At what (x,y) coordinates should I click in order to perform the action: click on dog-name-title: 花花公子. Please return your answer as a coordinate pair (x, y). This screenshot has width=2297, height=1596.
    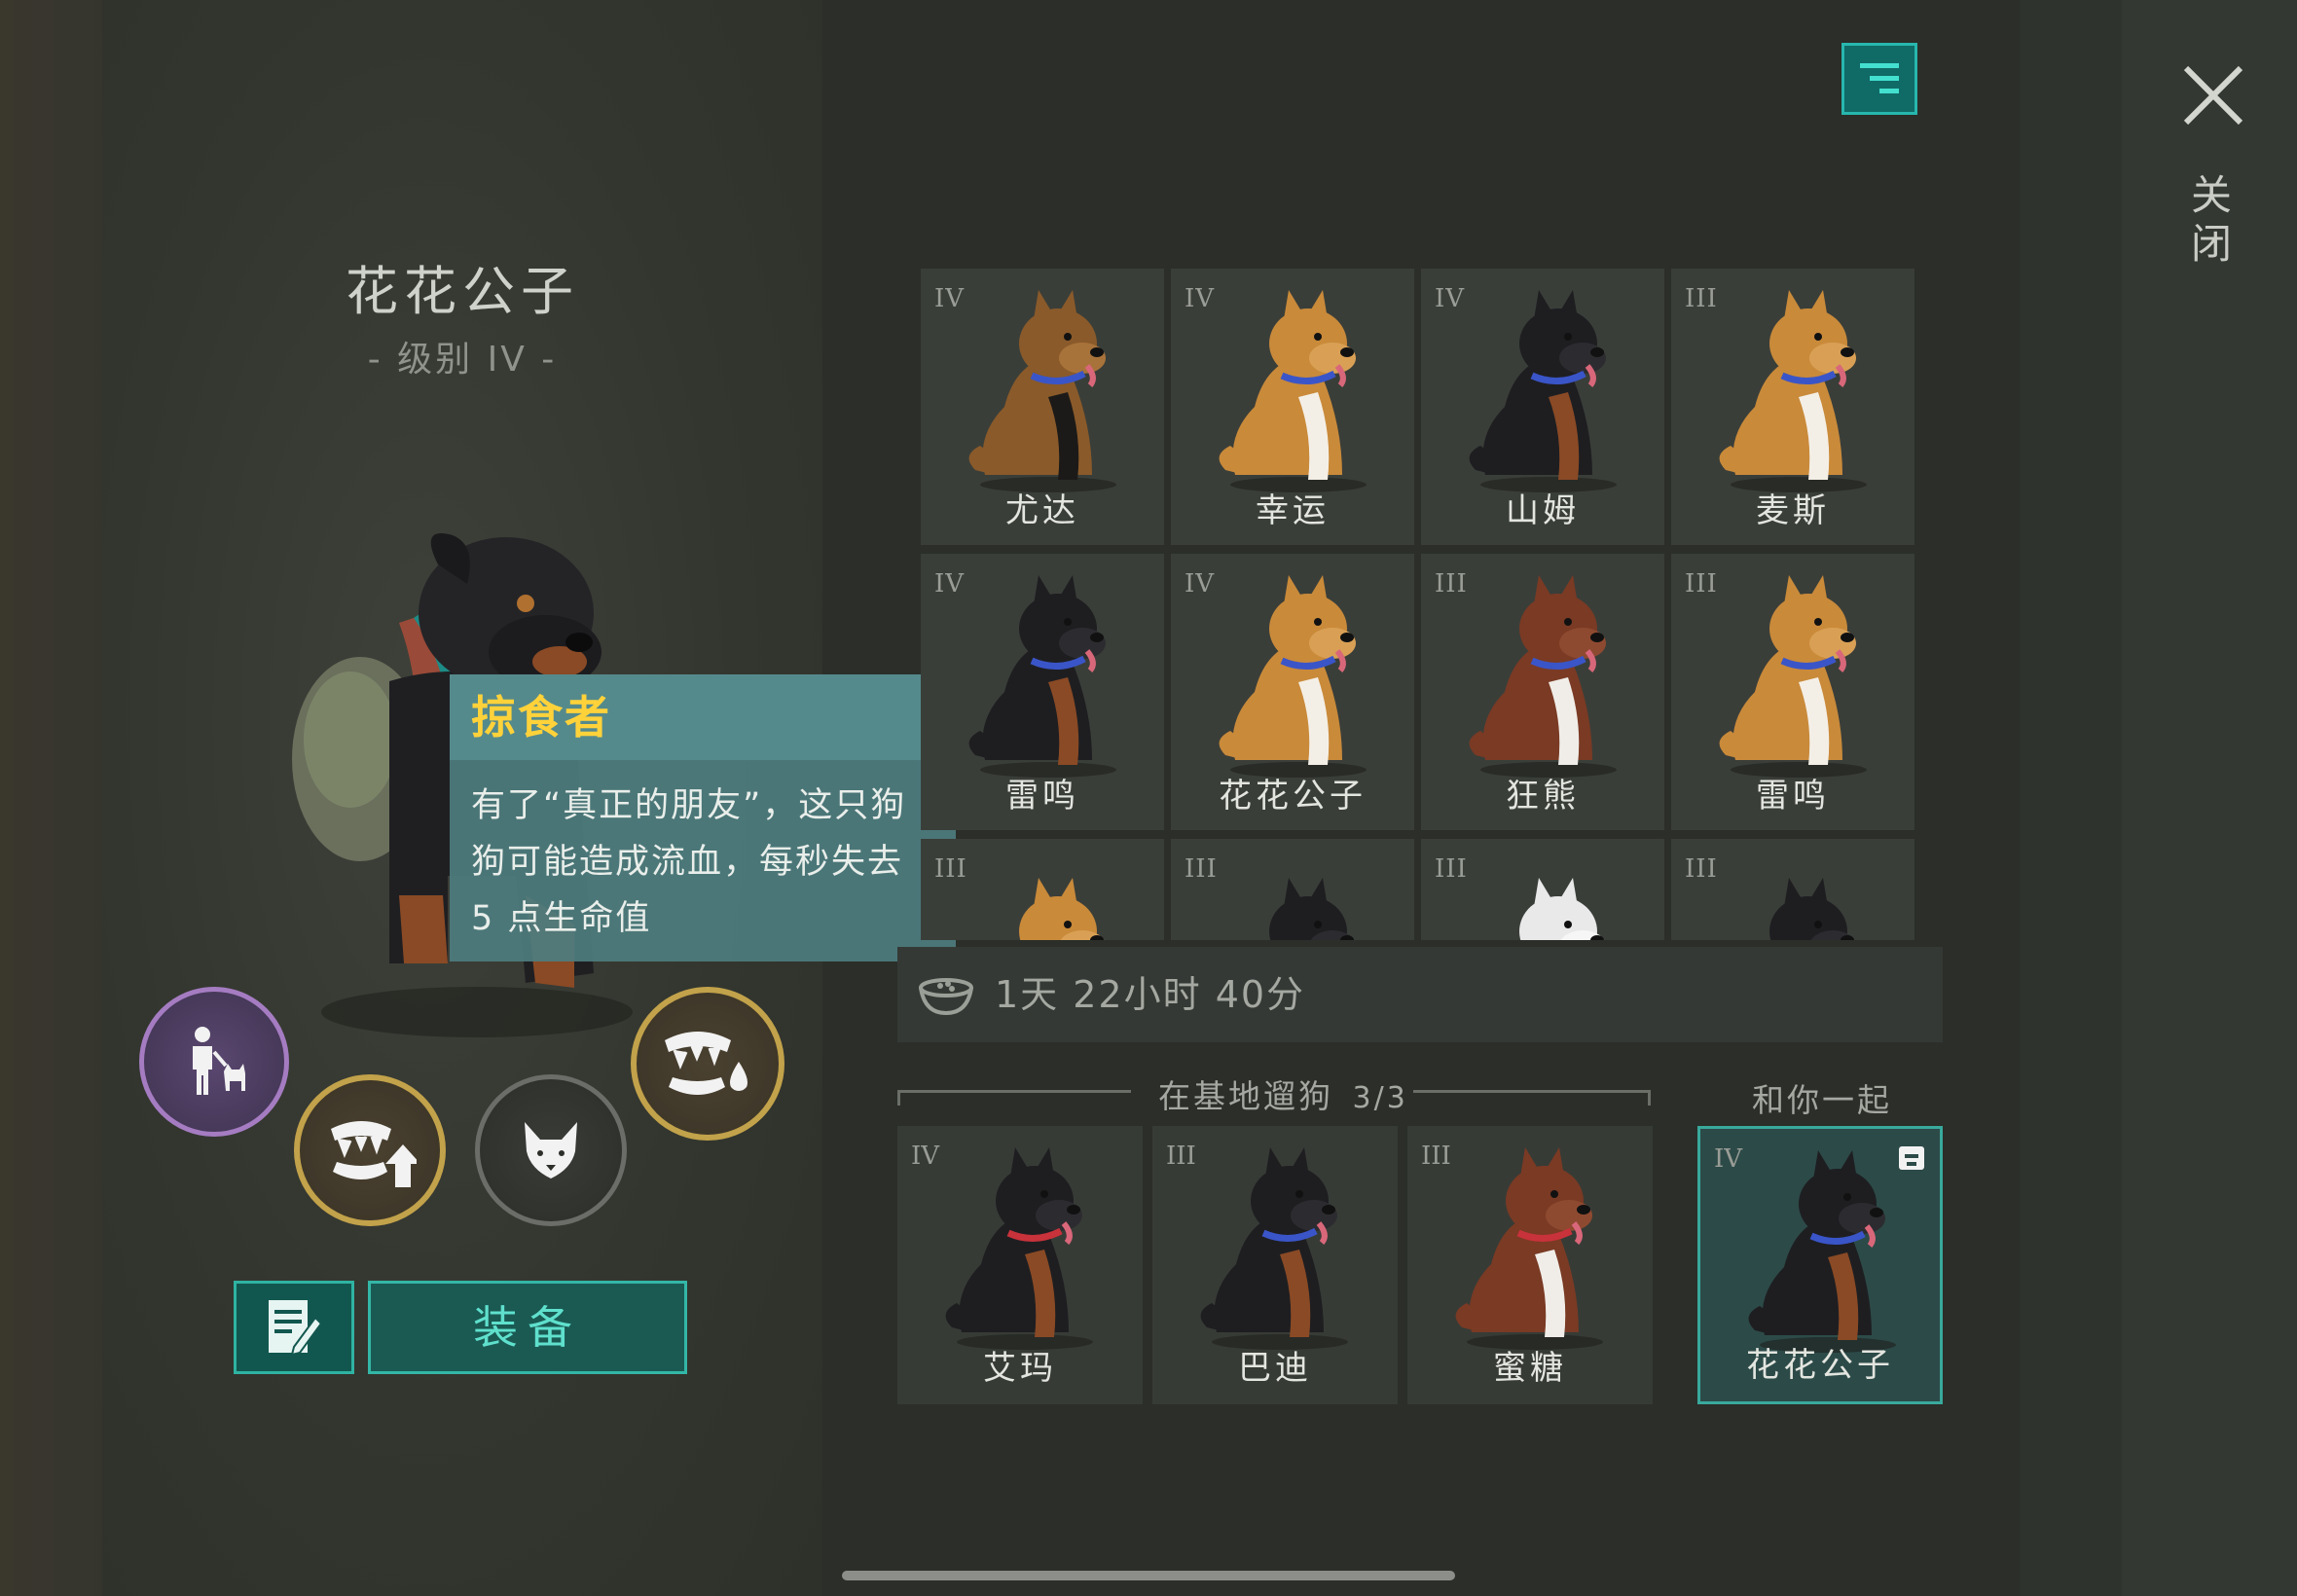
    Looking at the image, I should click on (462, 292).